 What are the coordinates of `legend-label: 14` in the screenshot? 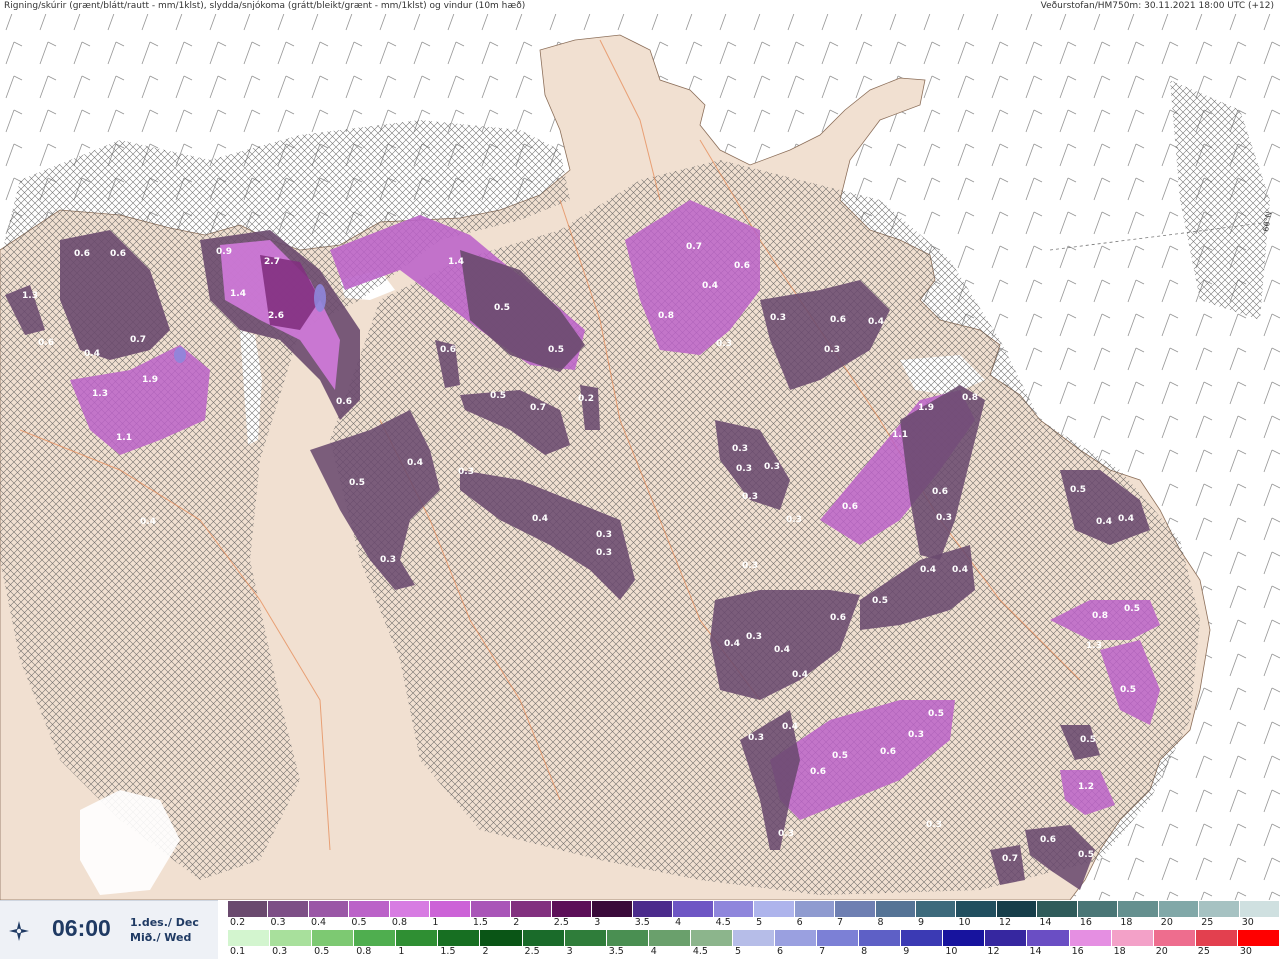 It's located at (1045, 922).